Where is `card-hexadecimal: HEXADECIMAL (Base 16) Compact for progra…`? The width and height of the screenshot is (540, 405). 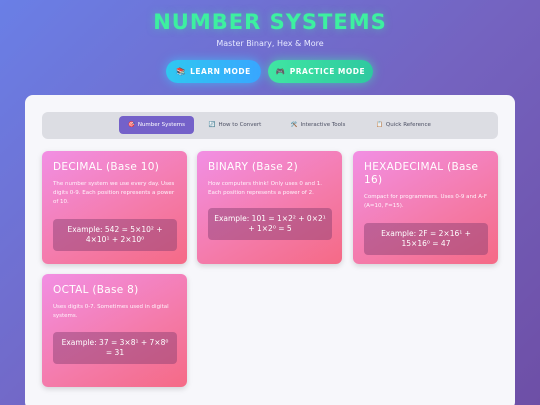
card-hexadecimal: HEXADECIMAL (Base 16) Compact for progra… is located at coordinates (425, 207).